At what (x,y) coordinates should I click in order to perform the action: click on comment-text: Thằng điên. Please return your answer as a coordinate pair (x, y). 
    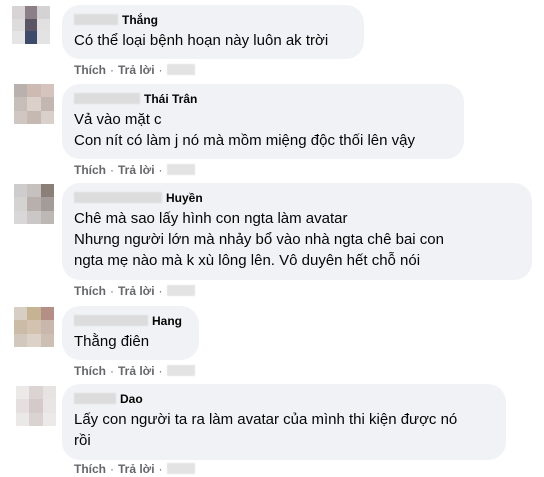
    Looking at the image, I should click on (130, 341).